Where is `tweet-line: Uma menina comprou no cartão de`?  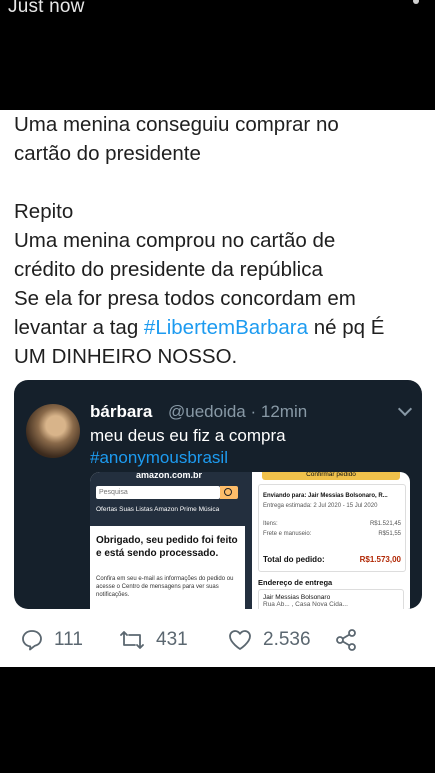
tweet-line: Uma menina comprou no cartão de is located at coordinates (175, 240).